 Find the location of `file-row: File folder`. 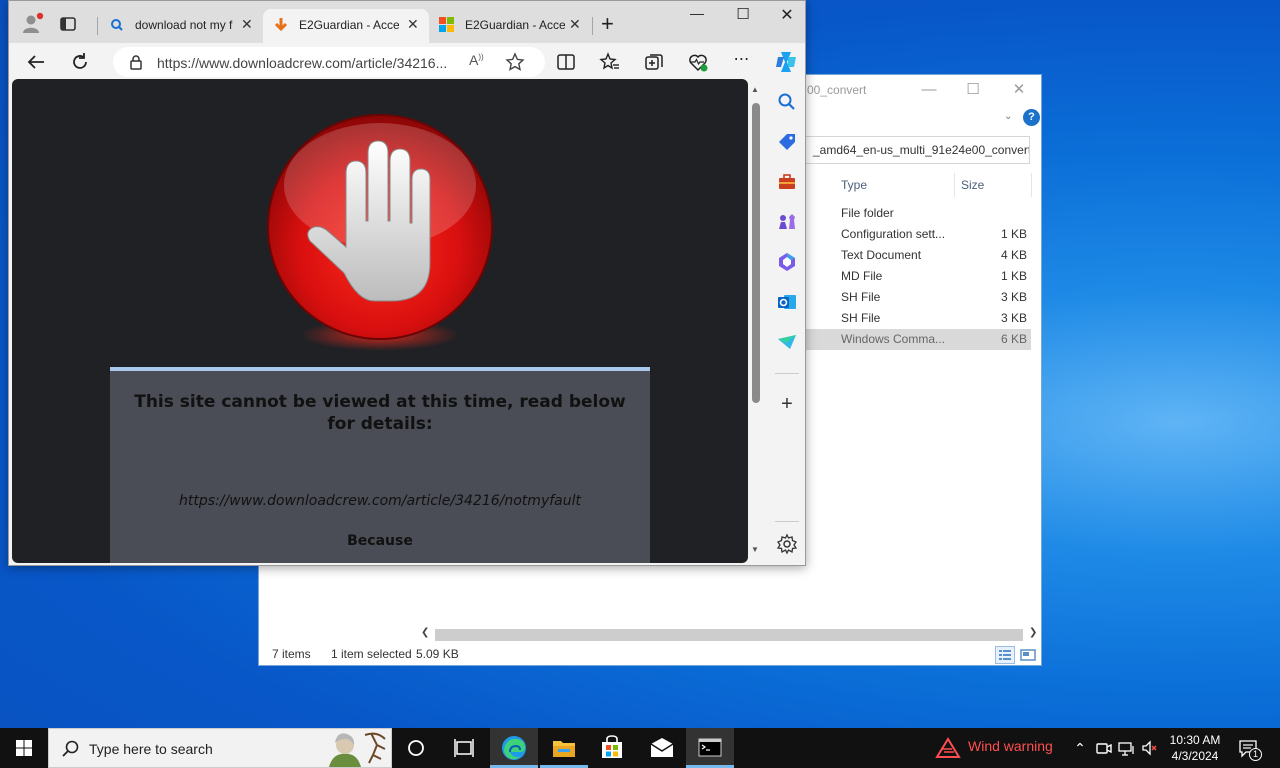

file-row: File folder is located at coordinates (917, 213).